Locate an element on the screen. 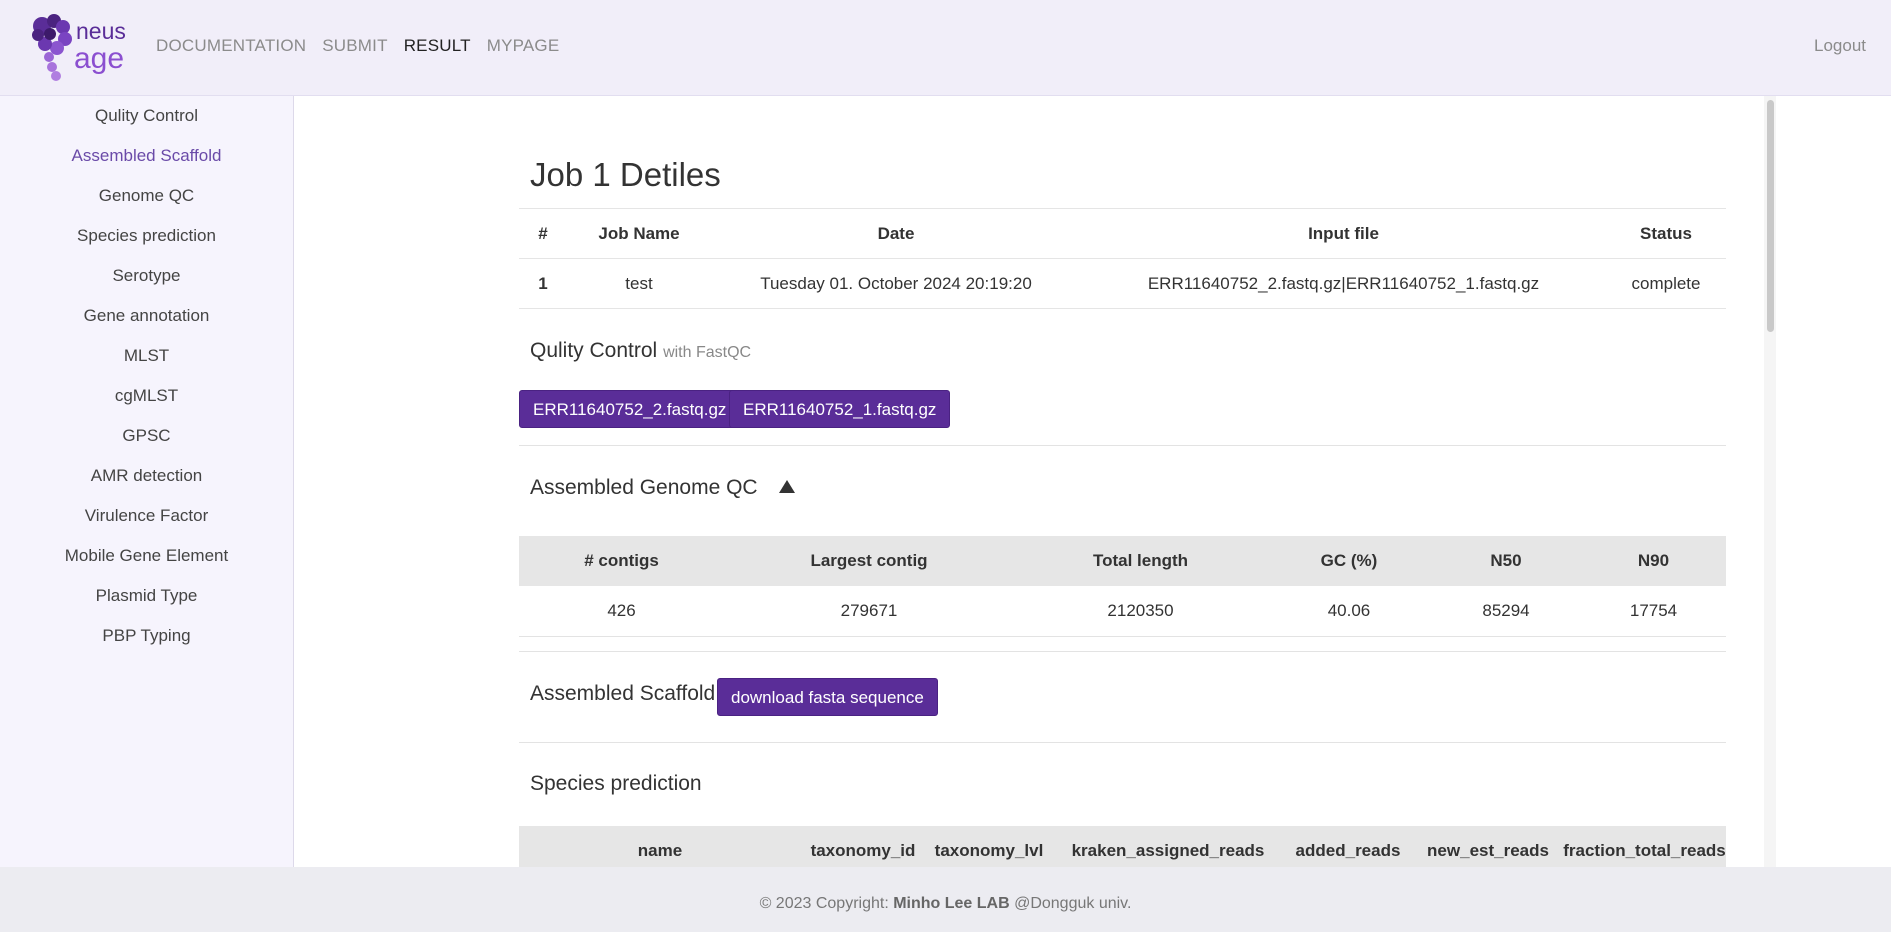 The height and width of the screenshot is (932, 1891). quality-control-heading: Qulity Control with FastQC is located at coordinates (640, 351).